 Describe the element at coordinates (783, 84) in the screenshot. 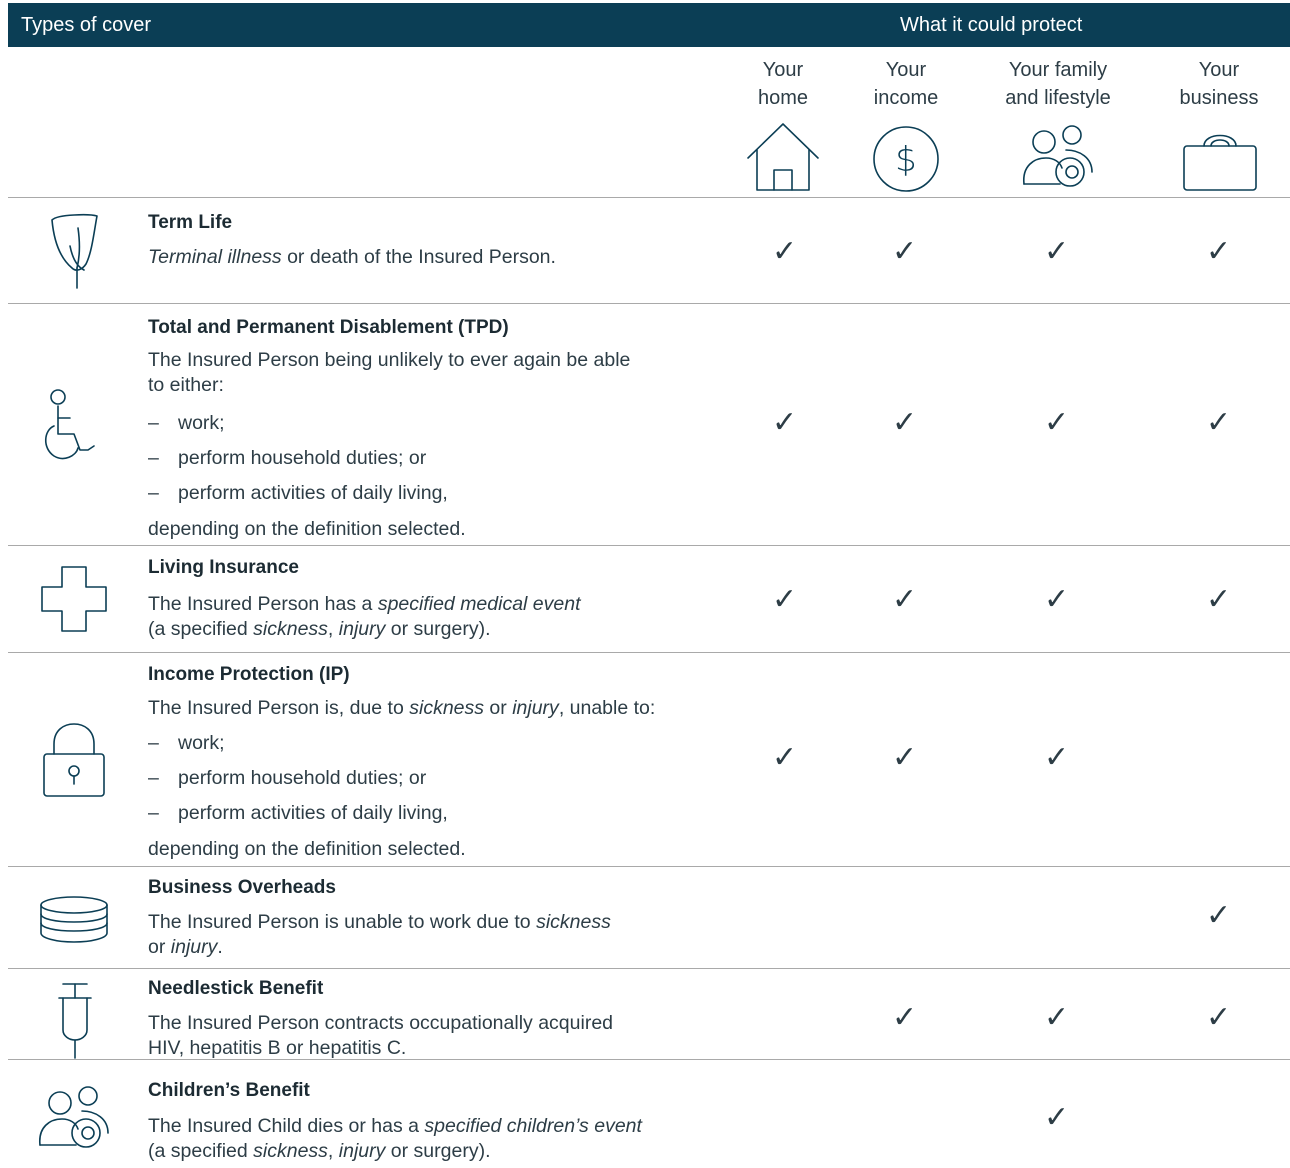

I see `column-heading-home: Your home` at that location.